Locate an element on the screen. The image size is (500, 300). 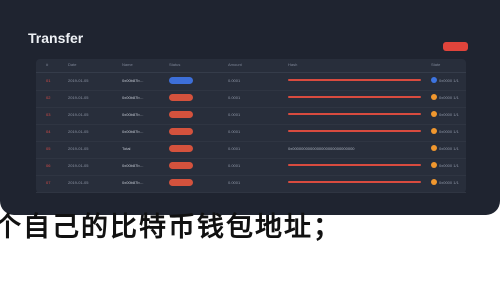
top-action-button is located at coordinates (455, 46).